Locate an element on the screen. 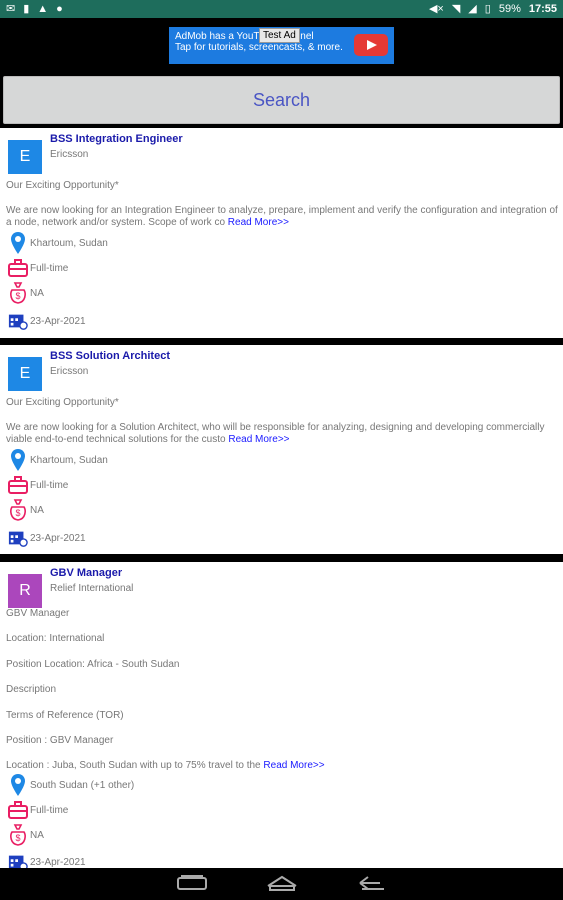 The height and width of the screenshot is (900, 563). company-name: Relief International is located at coordinates (92, 588).